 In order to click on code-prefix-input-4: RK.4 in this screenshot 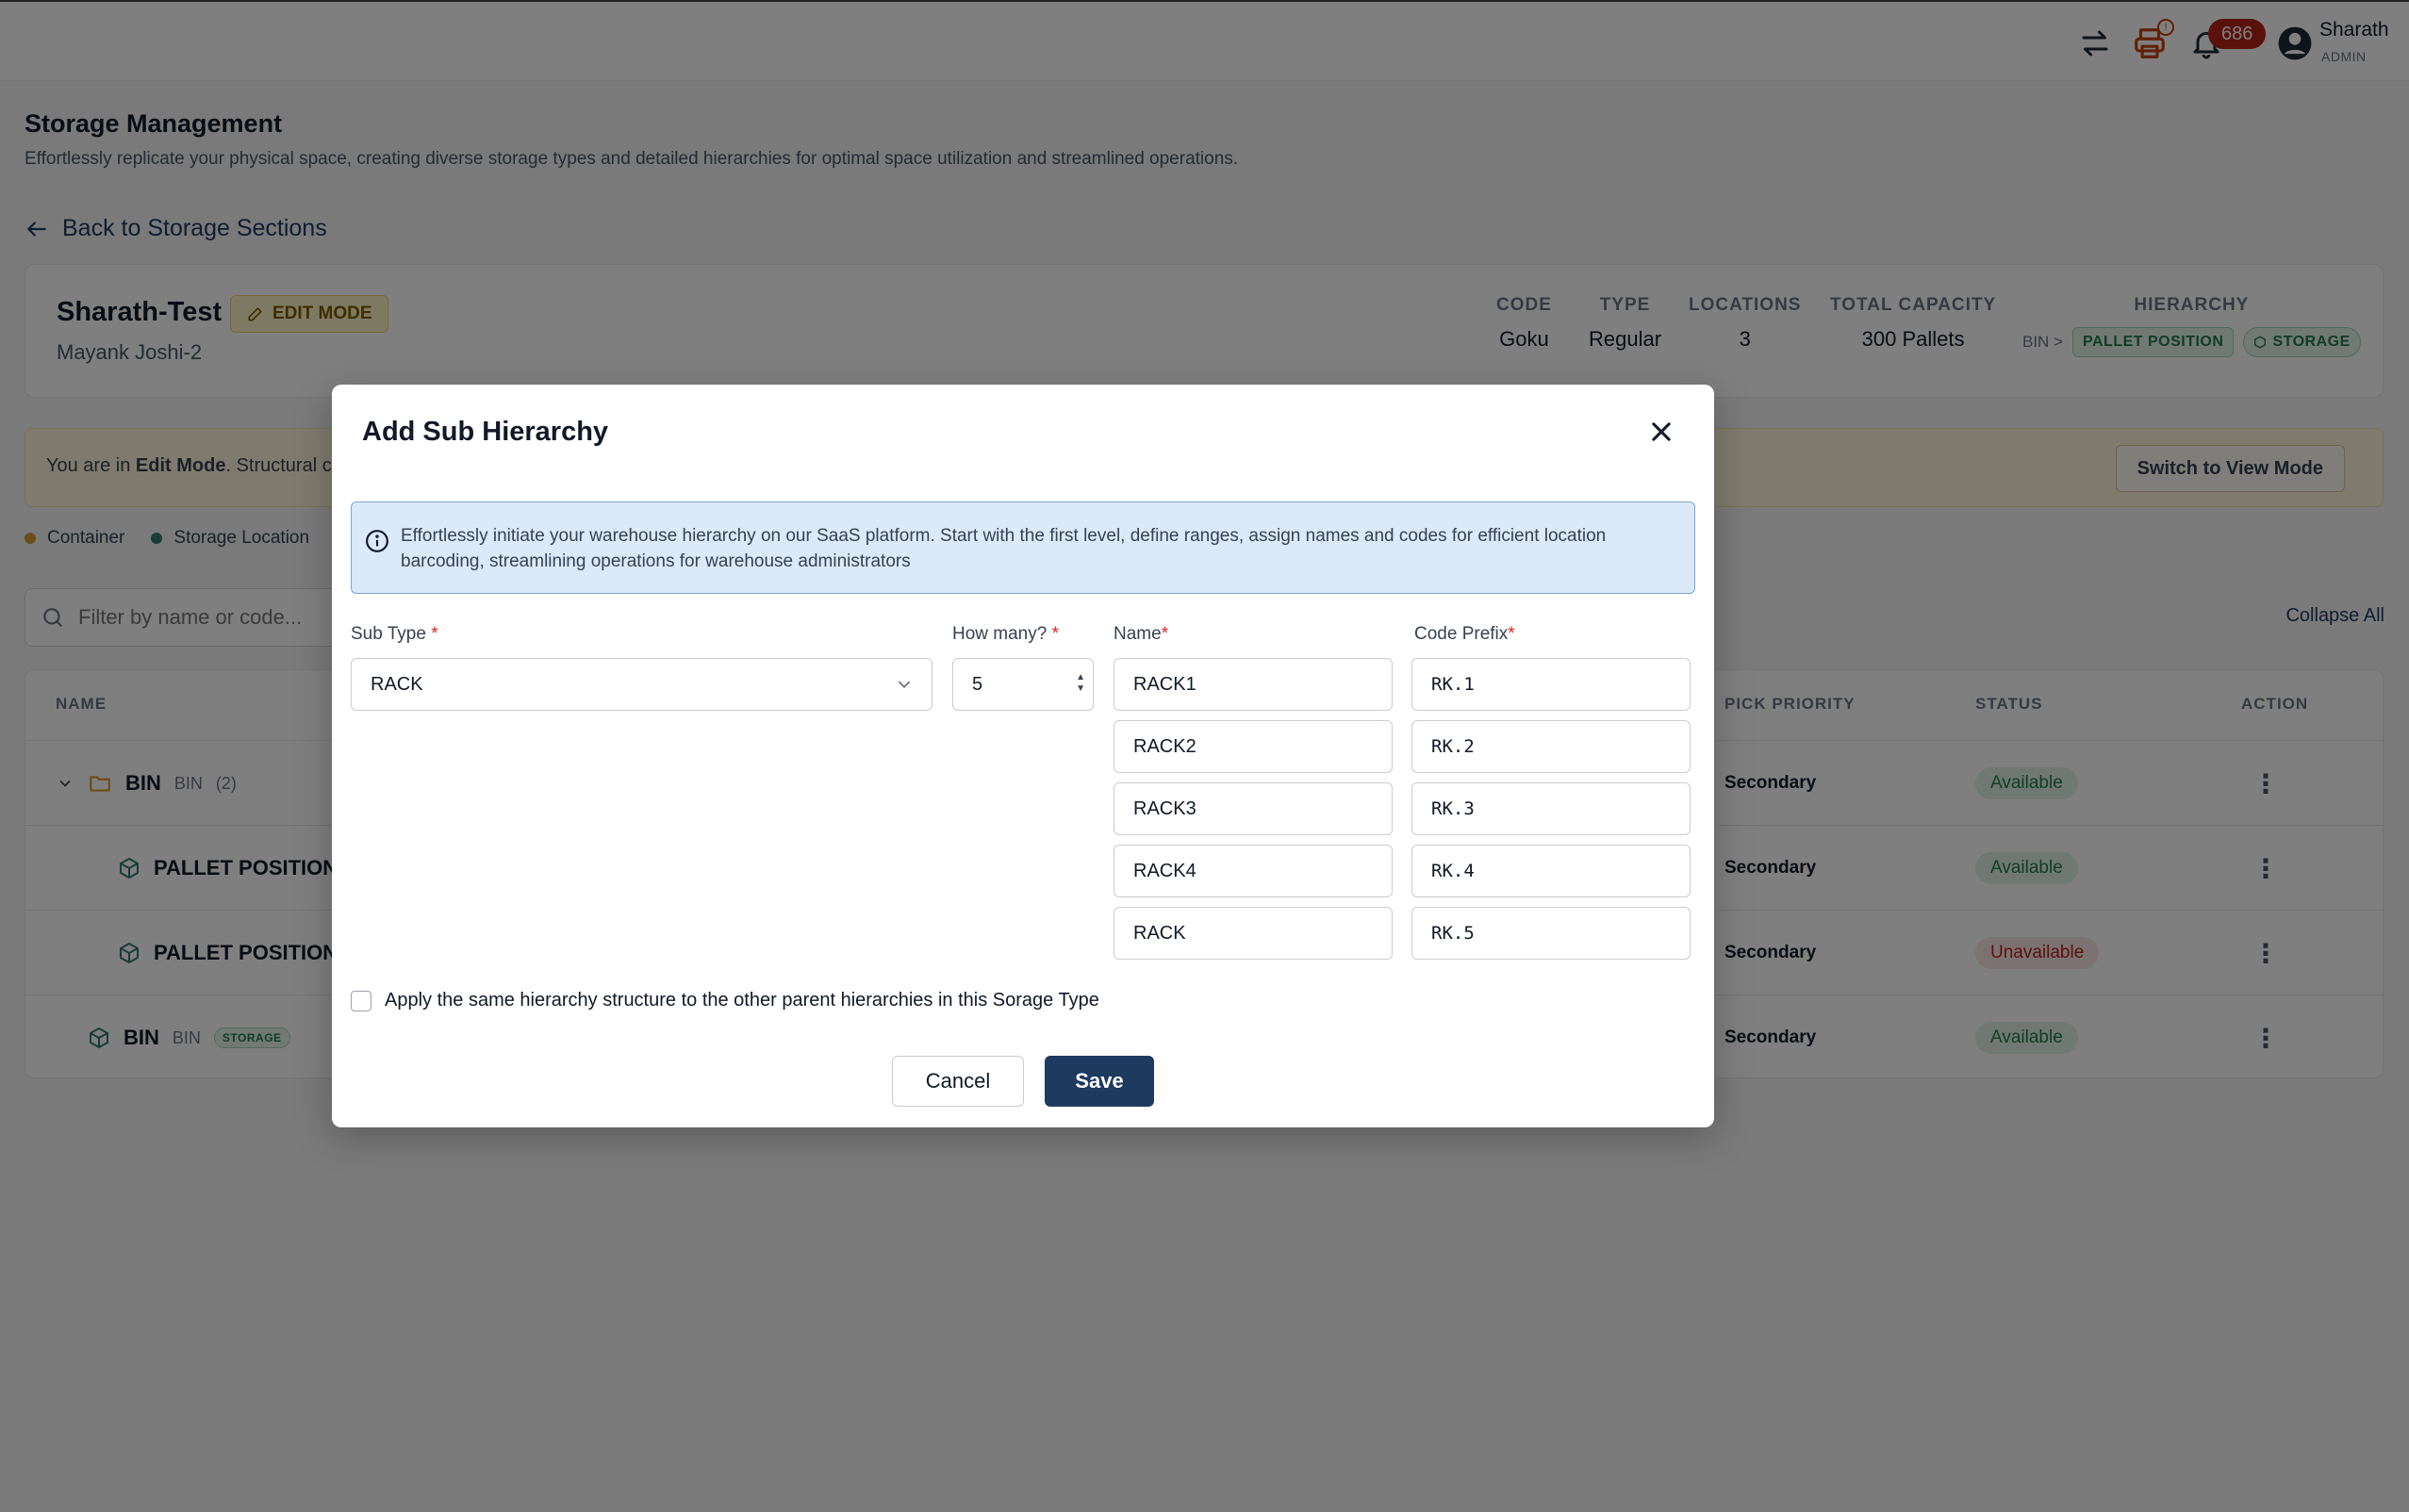, I will do `click(1551, 871)`.